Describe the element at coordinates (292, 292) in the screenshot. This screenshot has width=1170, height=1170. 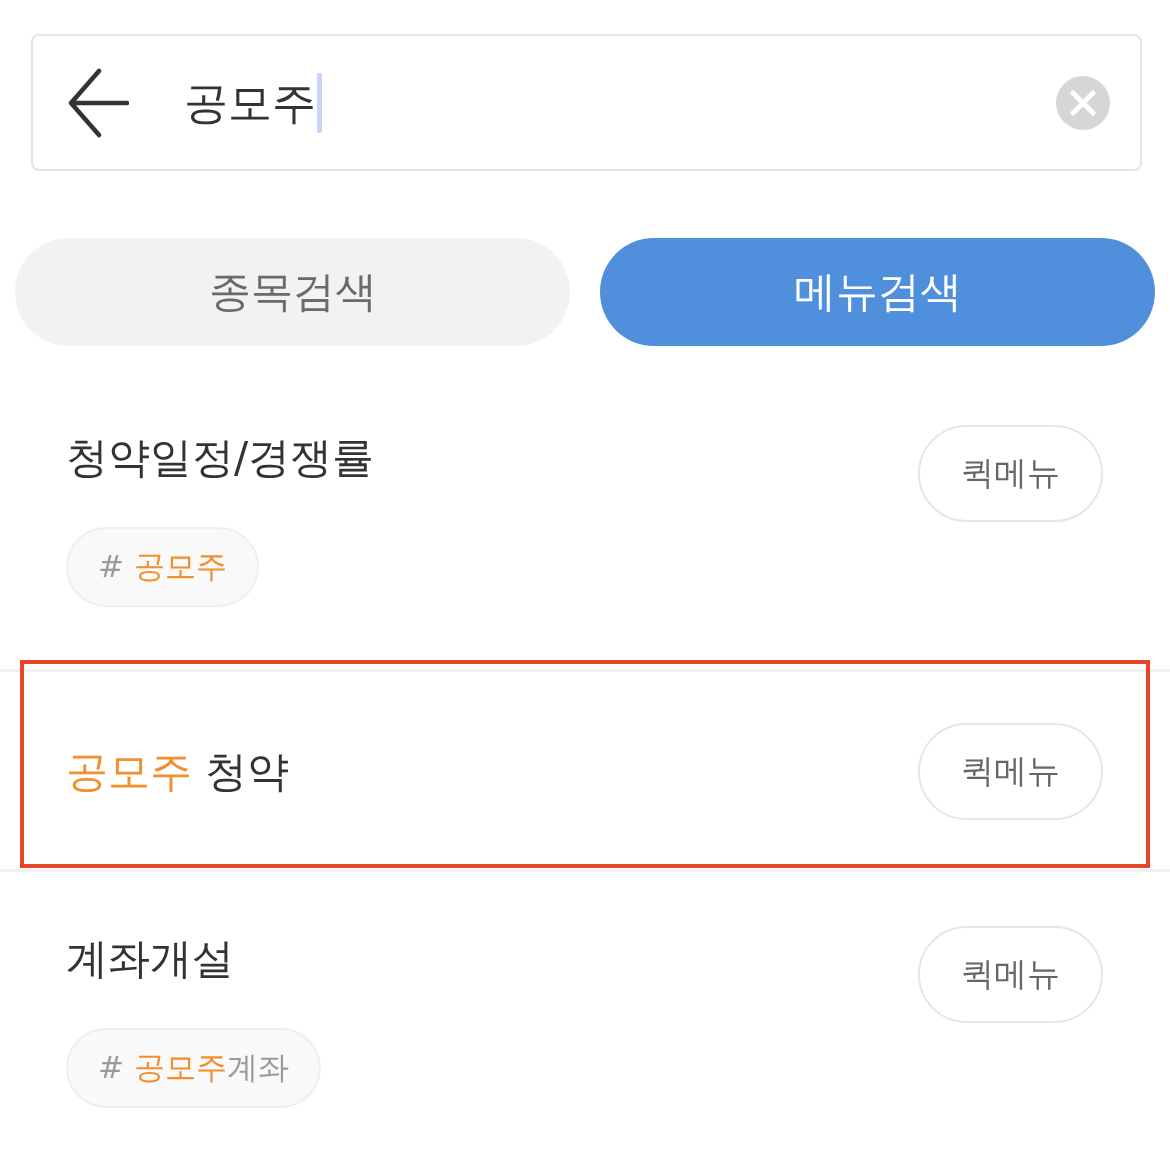
I see `search-tab: 종목검색` at that location.